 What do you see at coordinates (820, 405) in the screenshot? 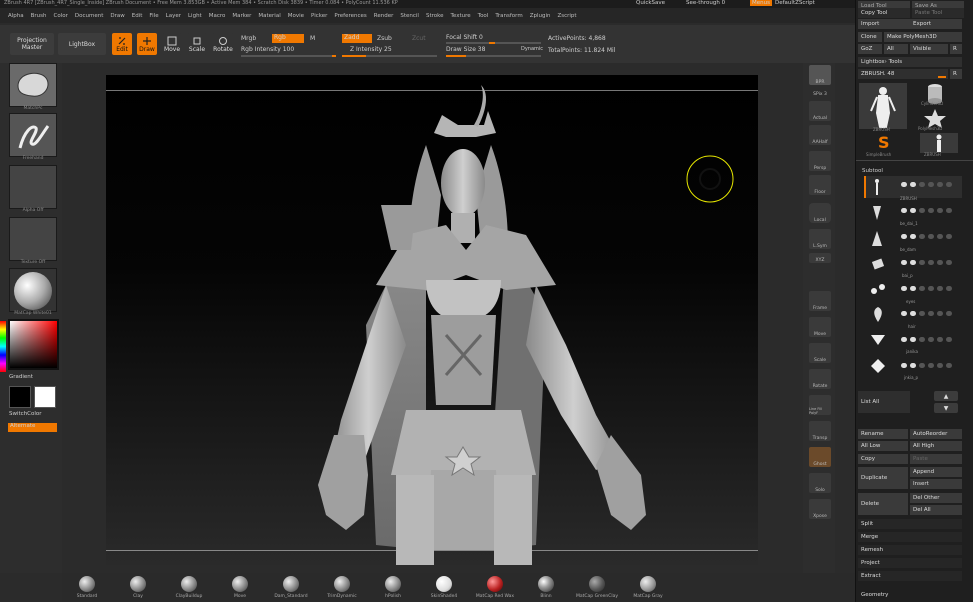
I see `polyf-button: Line Fill PolyF` at bounding box center [820, 405].